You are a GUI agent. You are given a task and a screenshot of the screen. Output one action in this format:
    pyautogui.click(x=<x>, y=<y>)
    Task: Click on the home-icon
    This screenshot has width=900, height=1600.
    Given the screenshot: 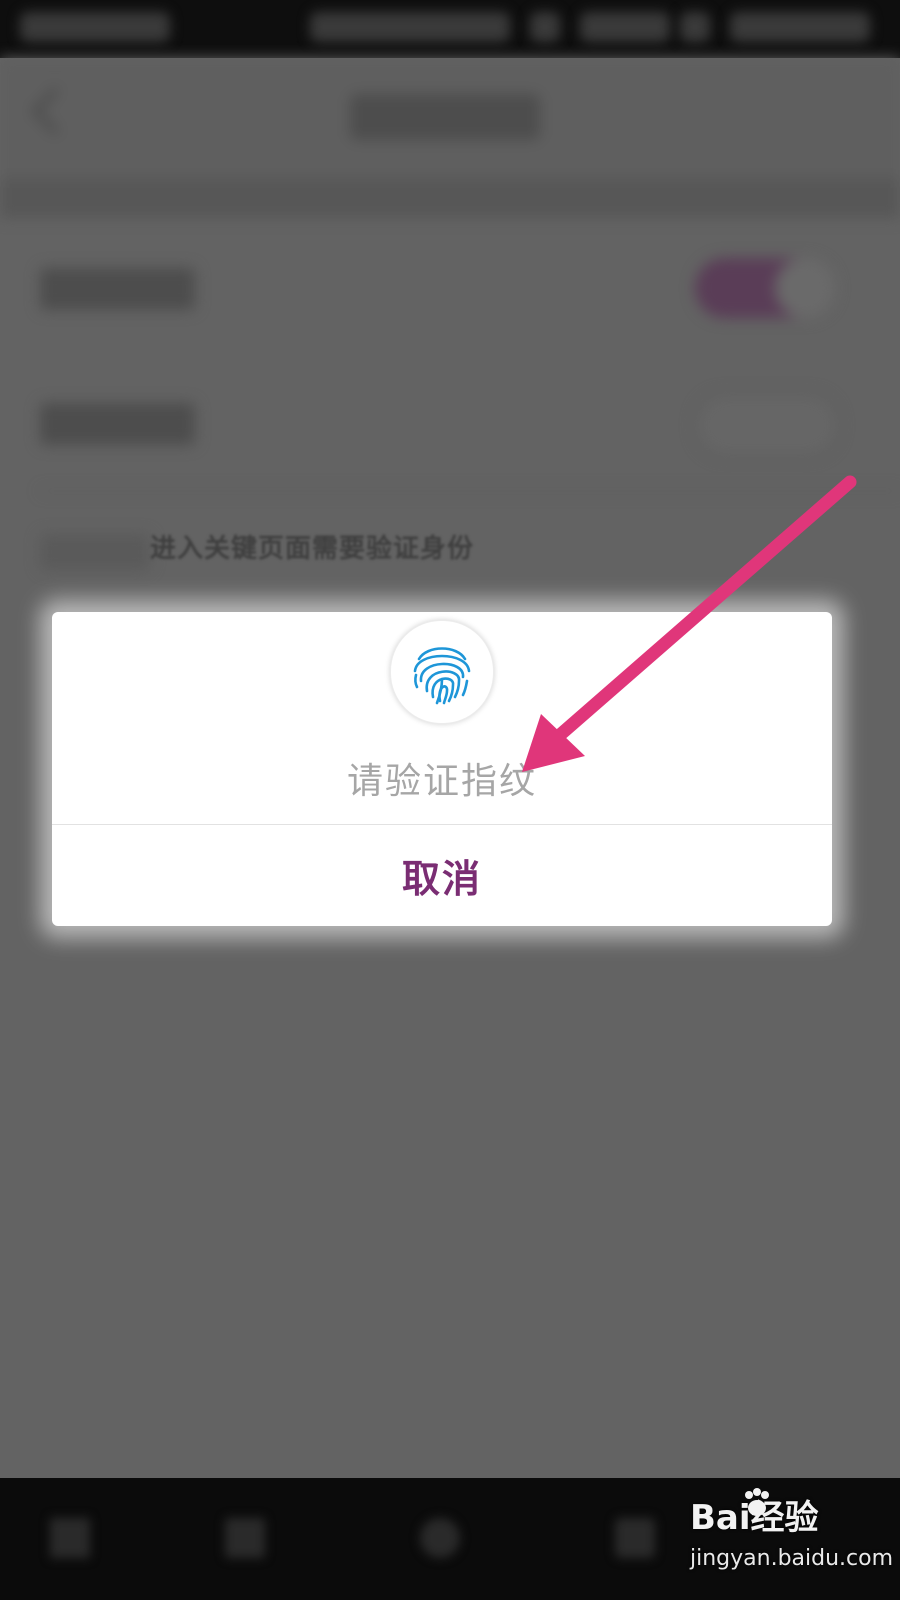 What is the action you would take?
    pyautogui.click(x=440, y=1538)
    